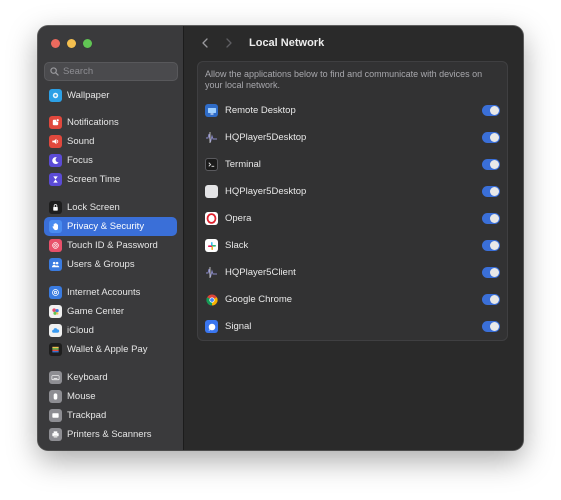 This screenshot has height=500, width=561. What do you see at coordinates (237, 245) in the screenshot?
I see `app-name: Slack` at bounding box center [237, 245].